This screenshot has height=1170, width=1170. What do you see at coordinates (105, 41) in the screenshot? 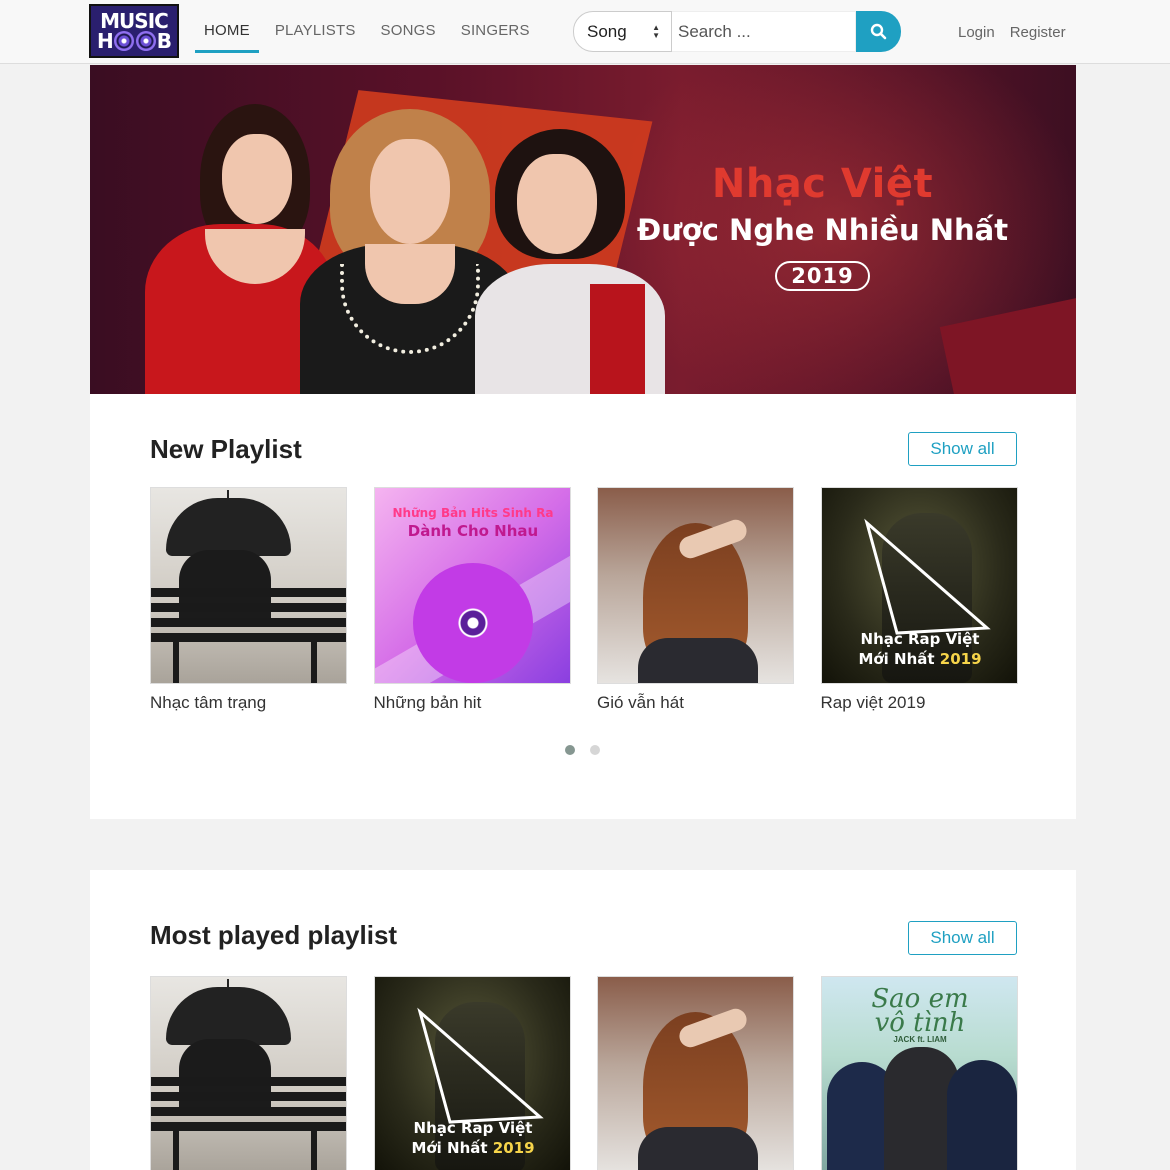
I see `logo-letter-h: H` at bounding box center [105, 41].